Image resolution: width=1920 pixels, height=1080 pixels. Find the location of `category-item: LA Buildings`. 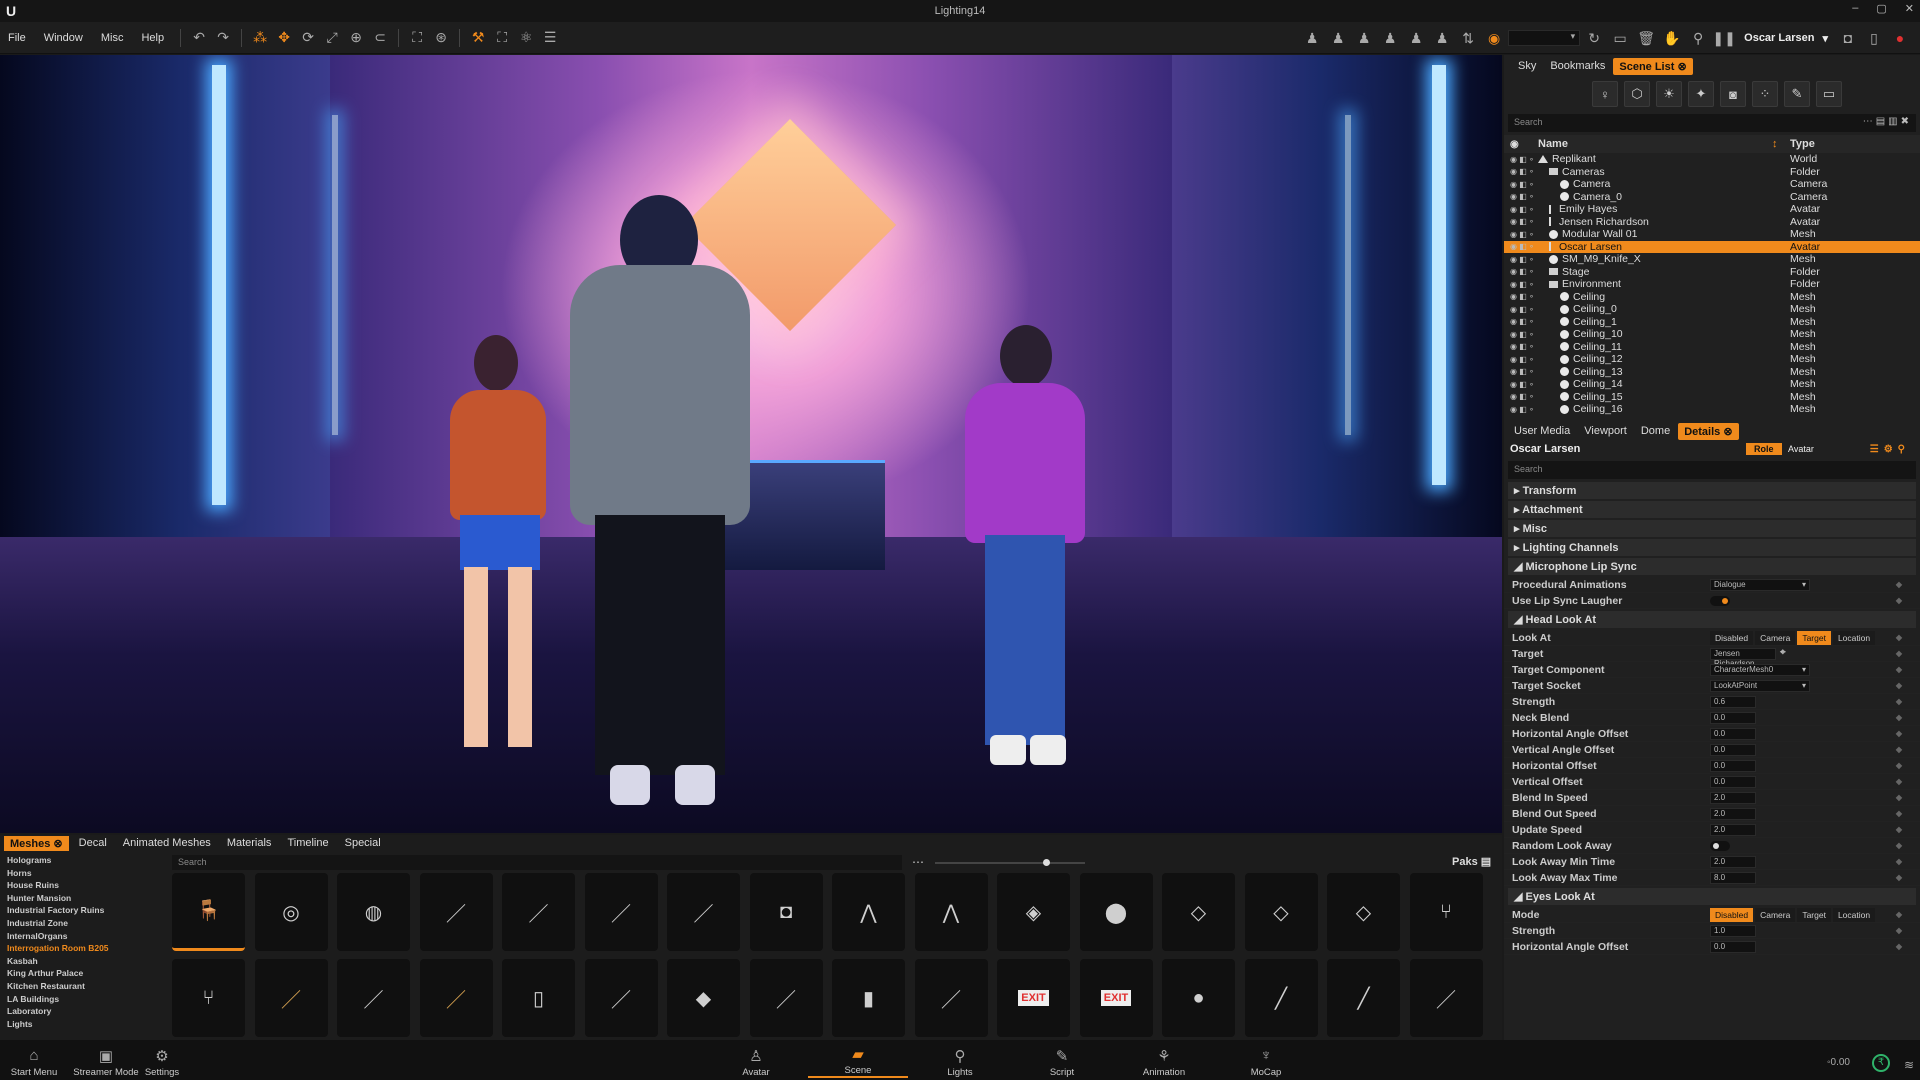

category-item: LA Buildings is located at coordinates (84, 1000).